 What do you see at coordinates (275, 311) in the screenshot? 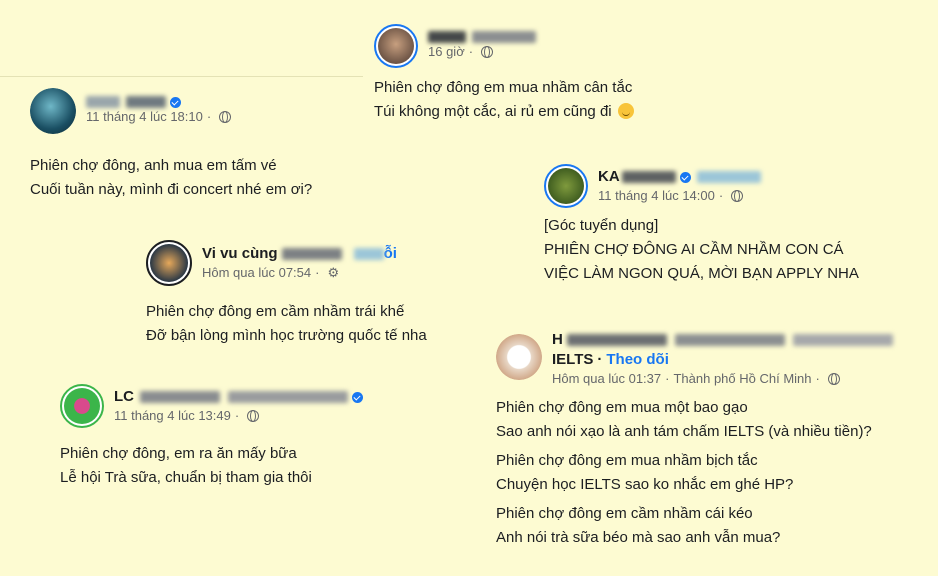
I see `post-text-line: Phiên chợ đông em cầm nhầm trái khế` at bounding box center [275, 311].